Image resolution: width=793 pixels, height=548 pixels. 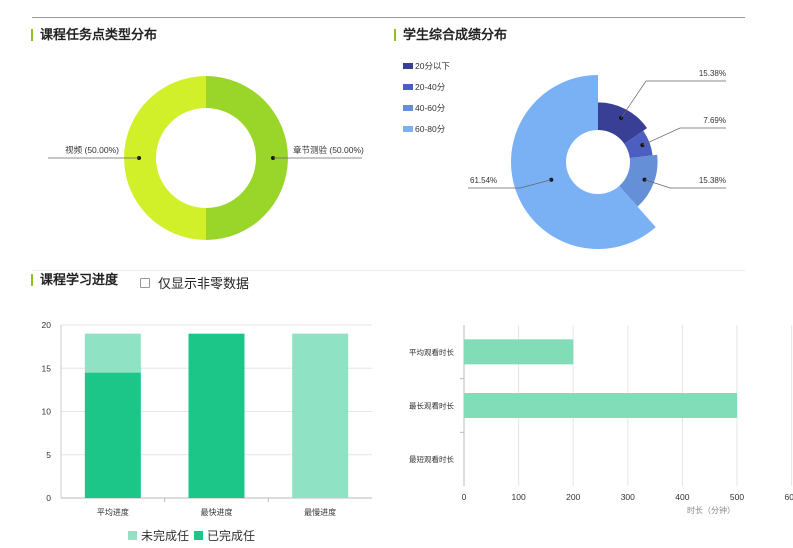 What do you see at coordinates (320, 512) in the screenshot?
I see `progress-x-tick-label: 最慢进度` at bounding box center [320, 512].